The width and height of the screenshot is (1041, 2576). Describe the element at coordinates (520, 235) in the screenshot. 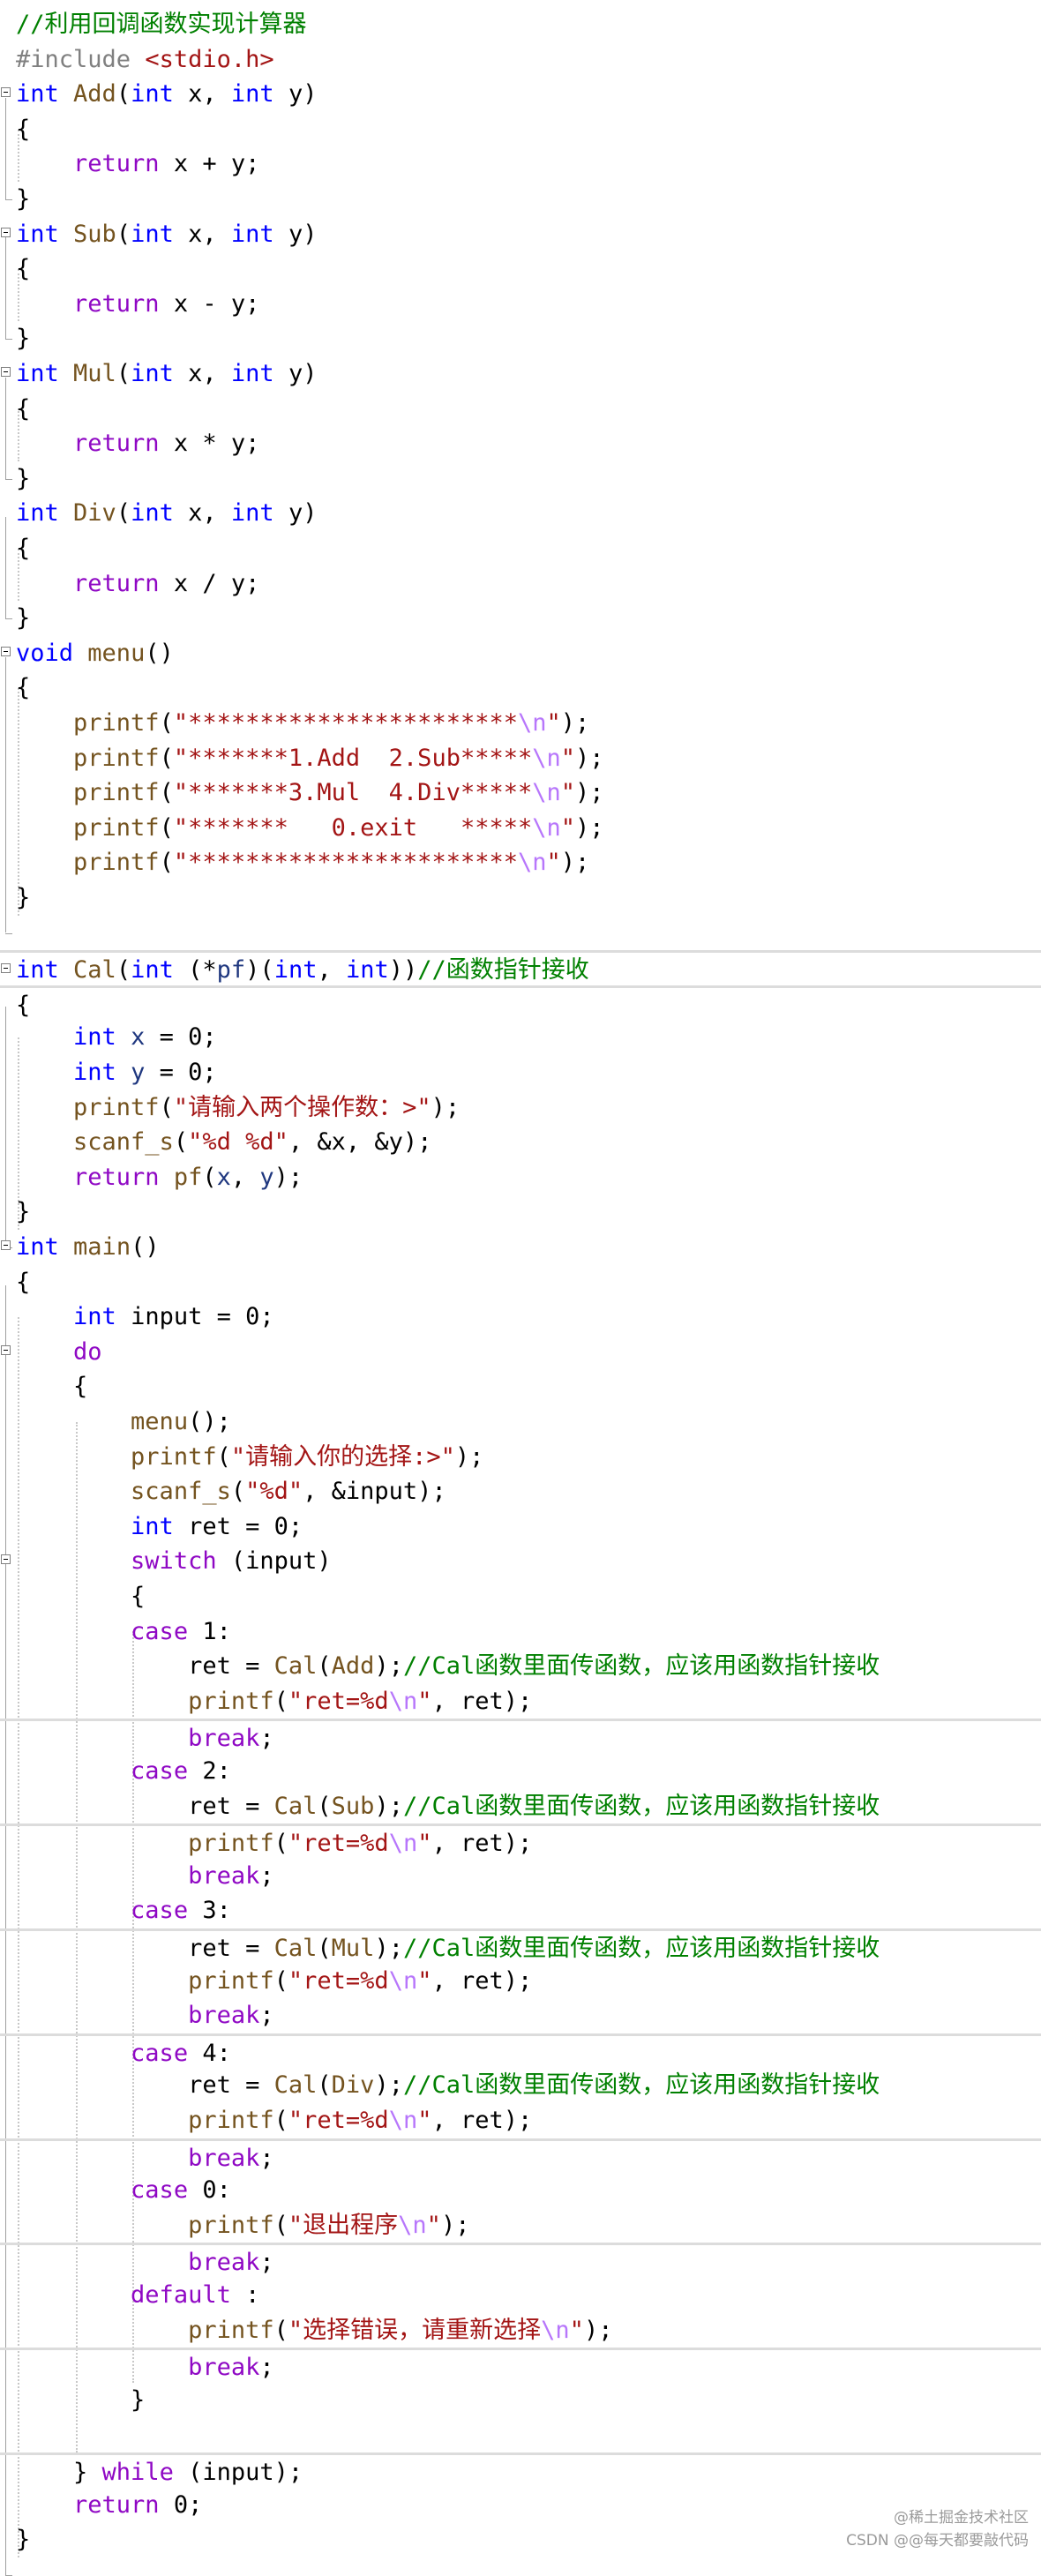

I see `code-line: int Sub(int x, int y)` at that location.